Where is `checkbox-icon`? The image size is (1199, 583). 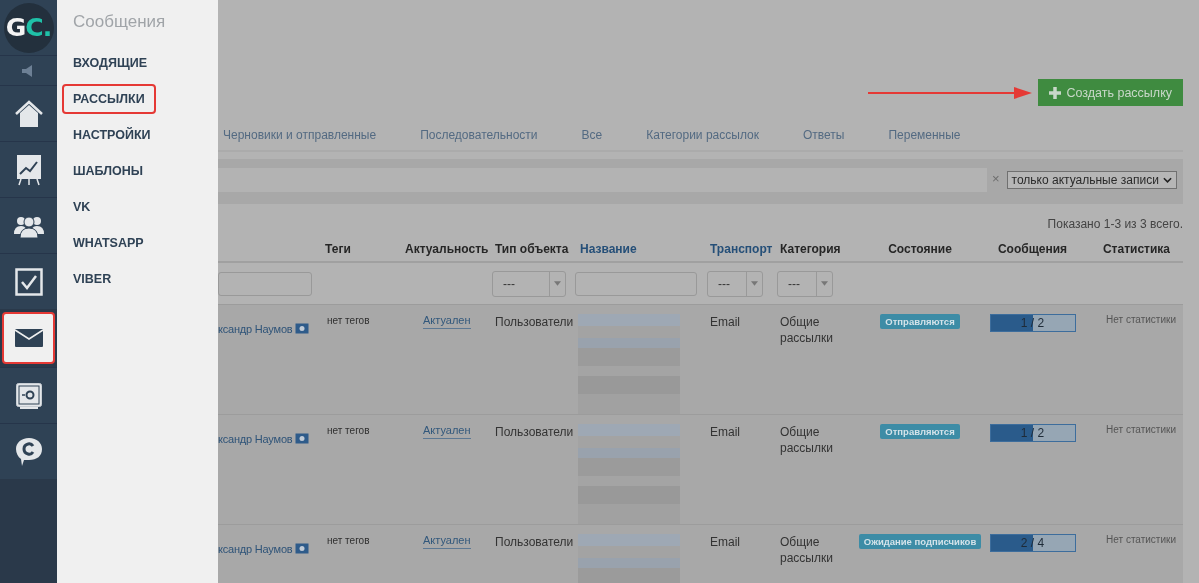 checkbox-icon is located at coordinates (28, 281).